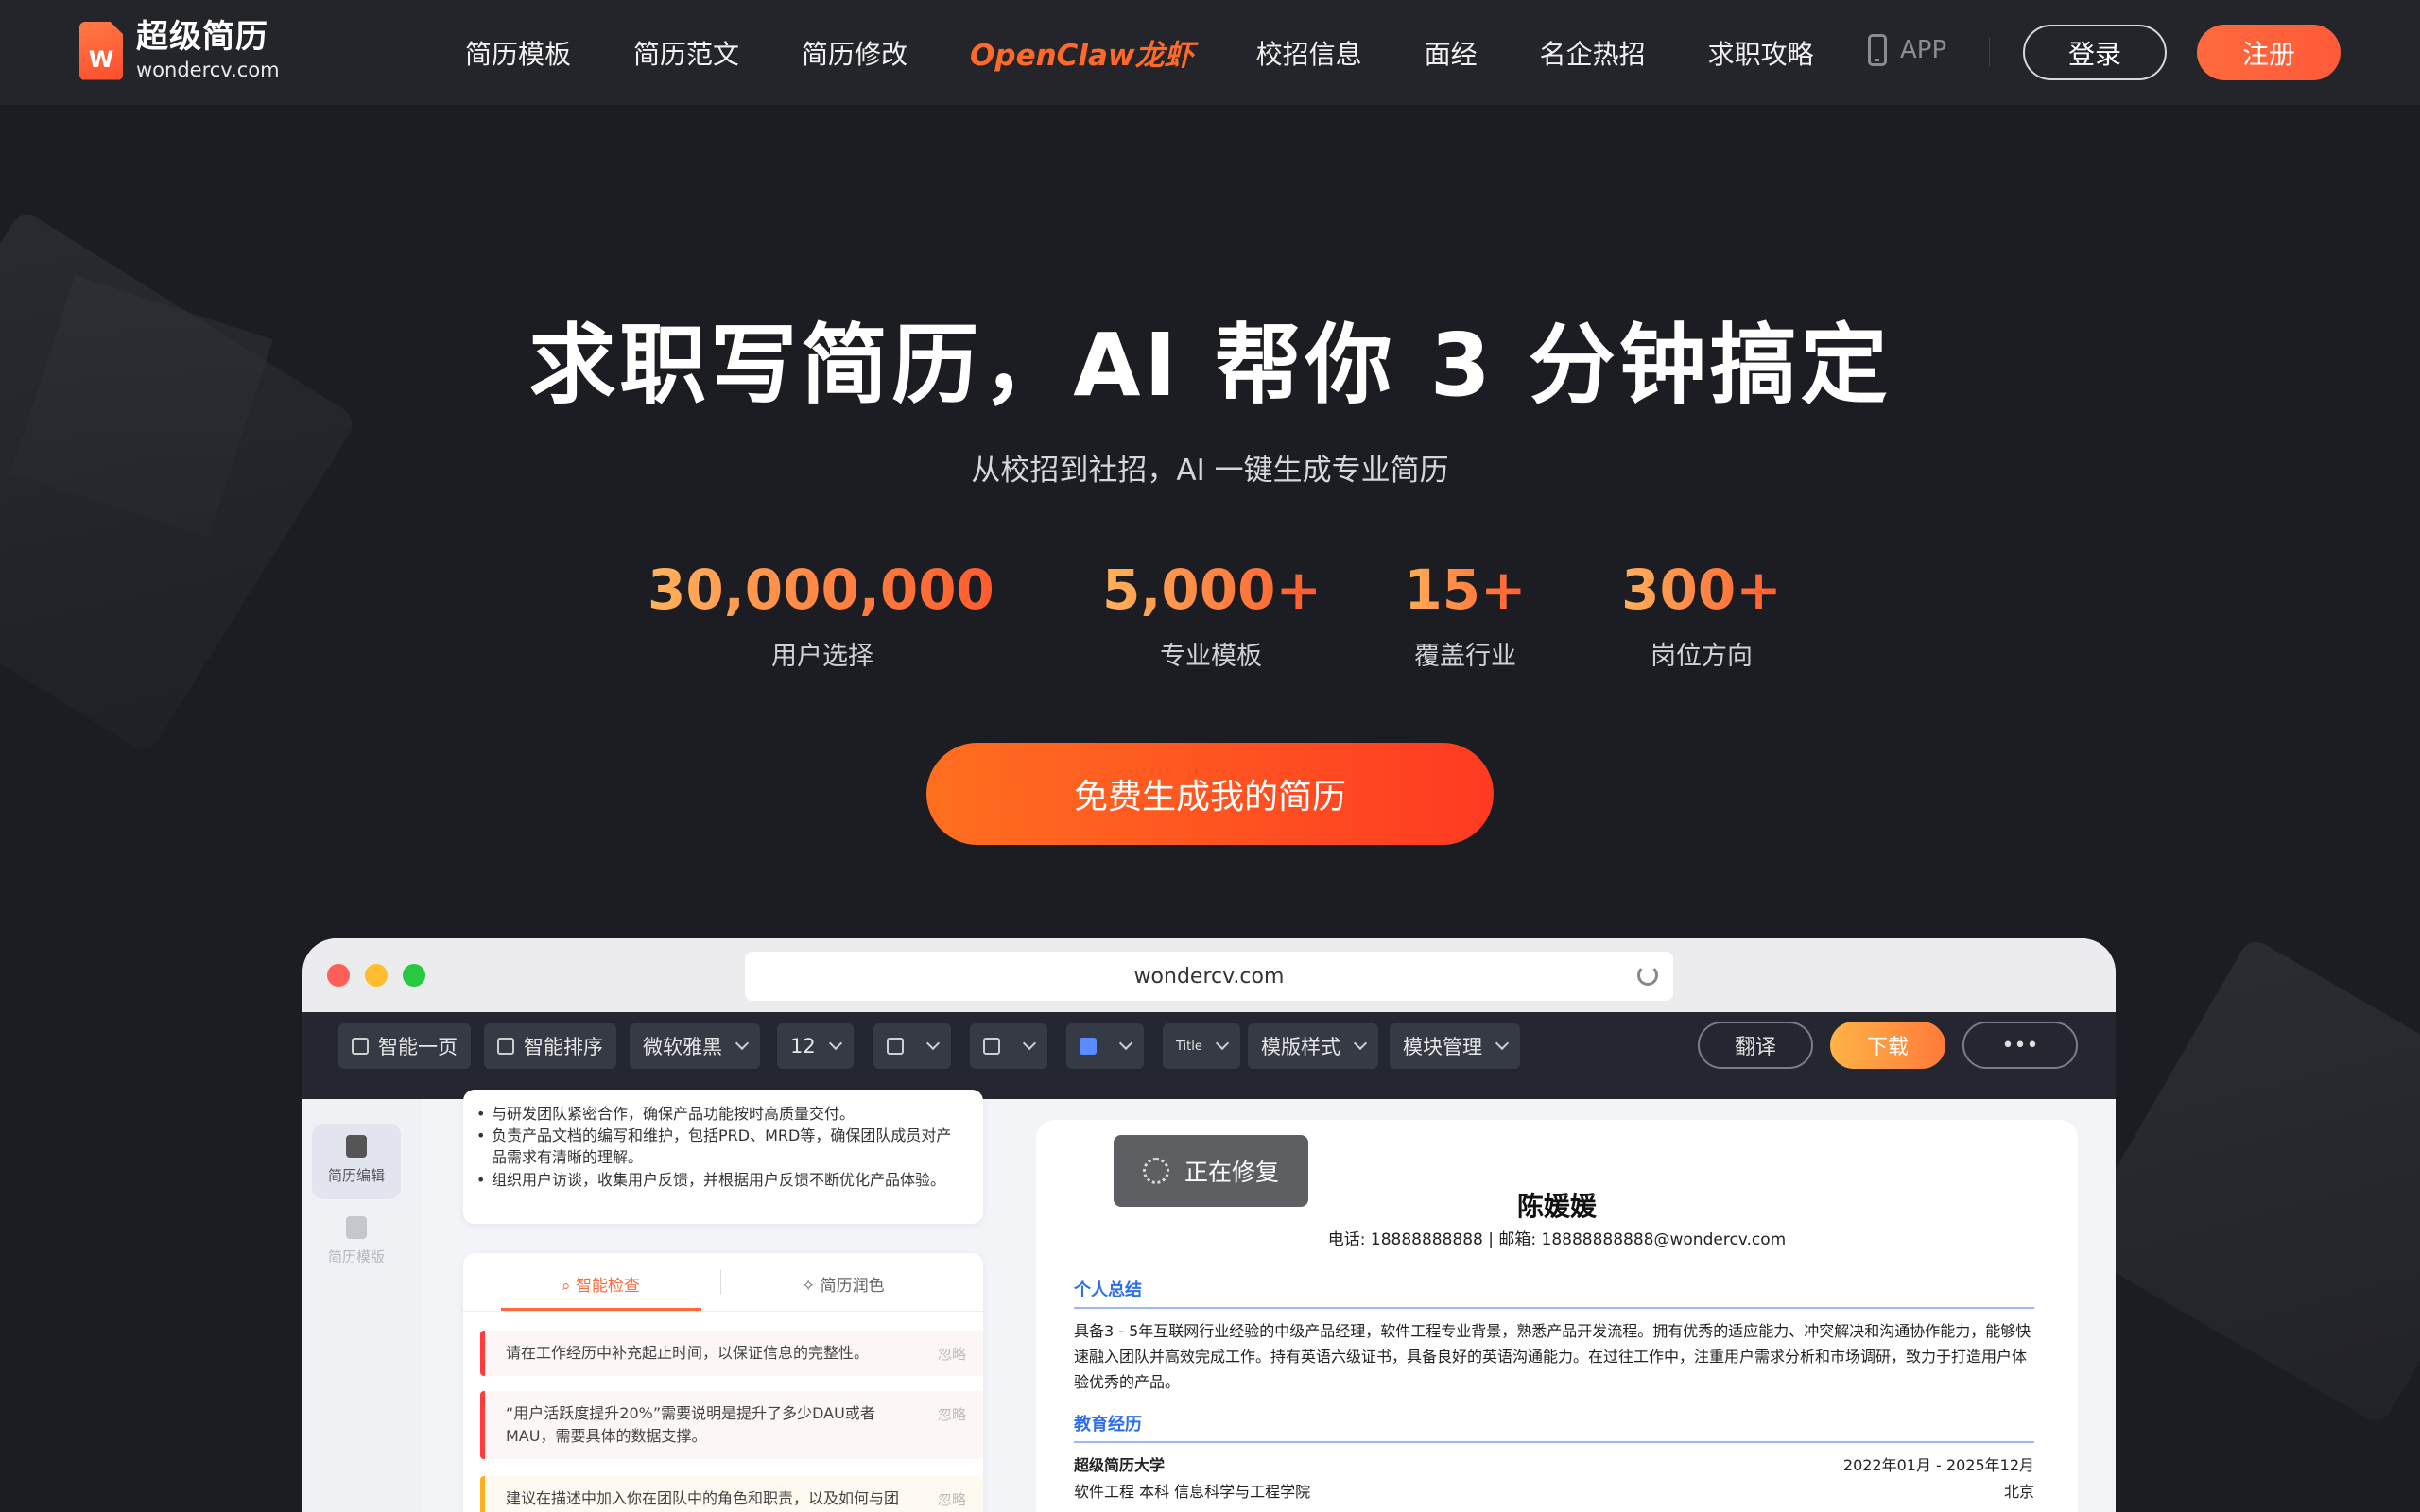 Image resolution: width=2420 pixels, height=1512 pixels. What do you see at coordinates (1702, 656) in the screenshot?
I see `stat-label: 岗位方向` at bounding box center [1702, 656].